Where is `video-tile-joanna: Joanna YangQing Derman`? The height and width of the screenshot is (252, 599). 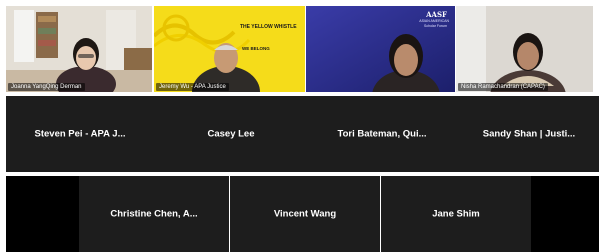 video-tile-joanna: Joanna YangQing Derman is located at coordinates (79, 49).